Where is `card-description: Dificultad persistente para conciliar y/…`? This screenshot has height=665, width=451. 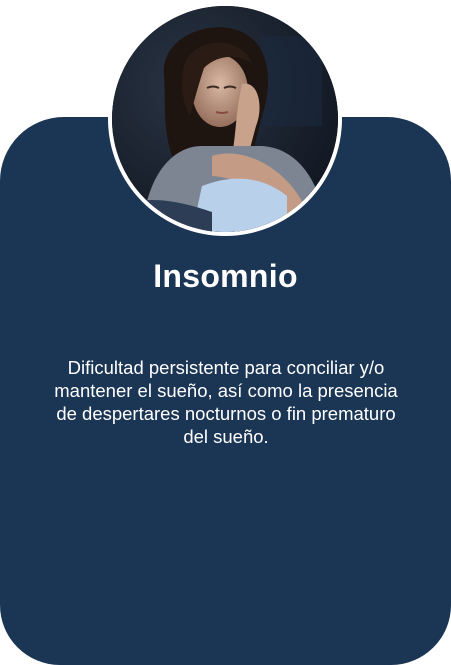 card-description: Dificultad persistente para conciliar y/… is located at coordinates (226, 402).